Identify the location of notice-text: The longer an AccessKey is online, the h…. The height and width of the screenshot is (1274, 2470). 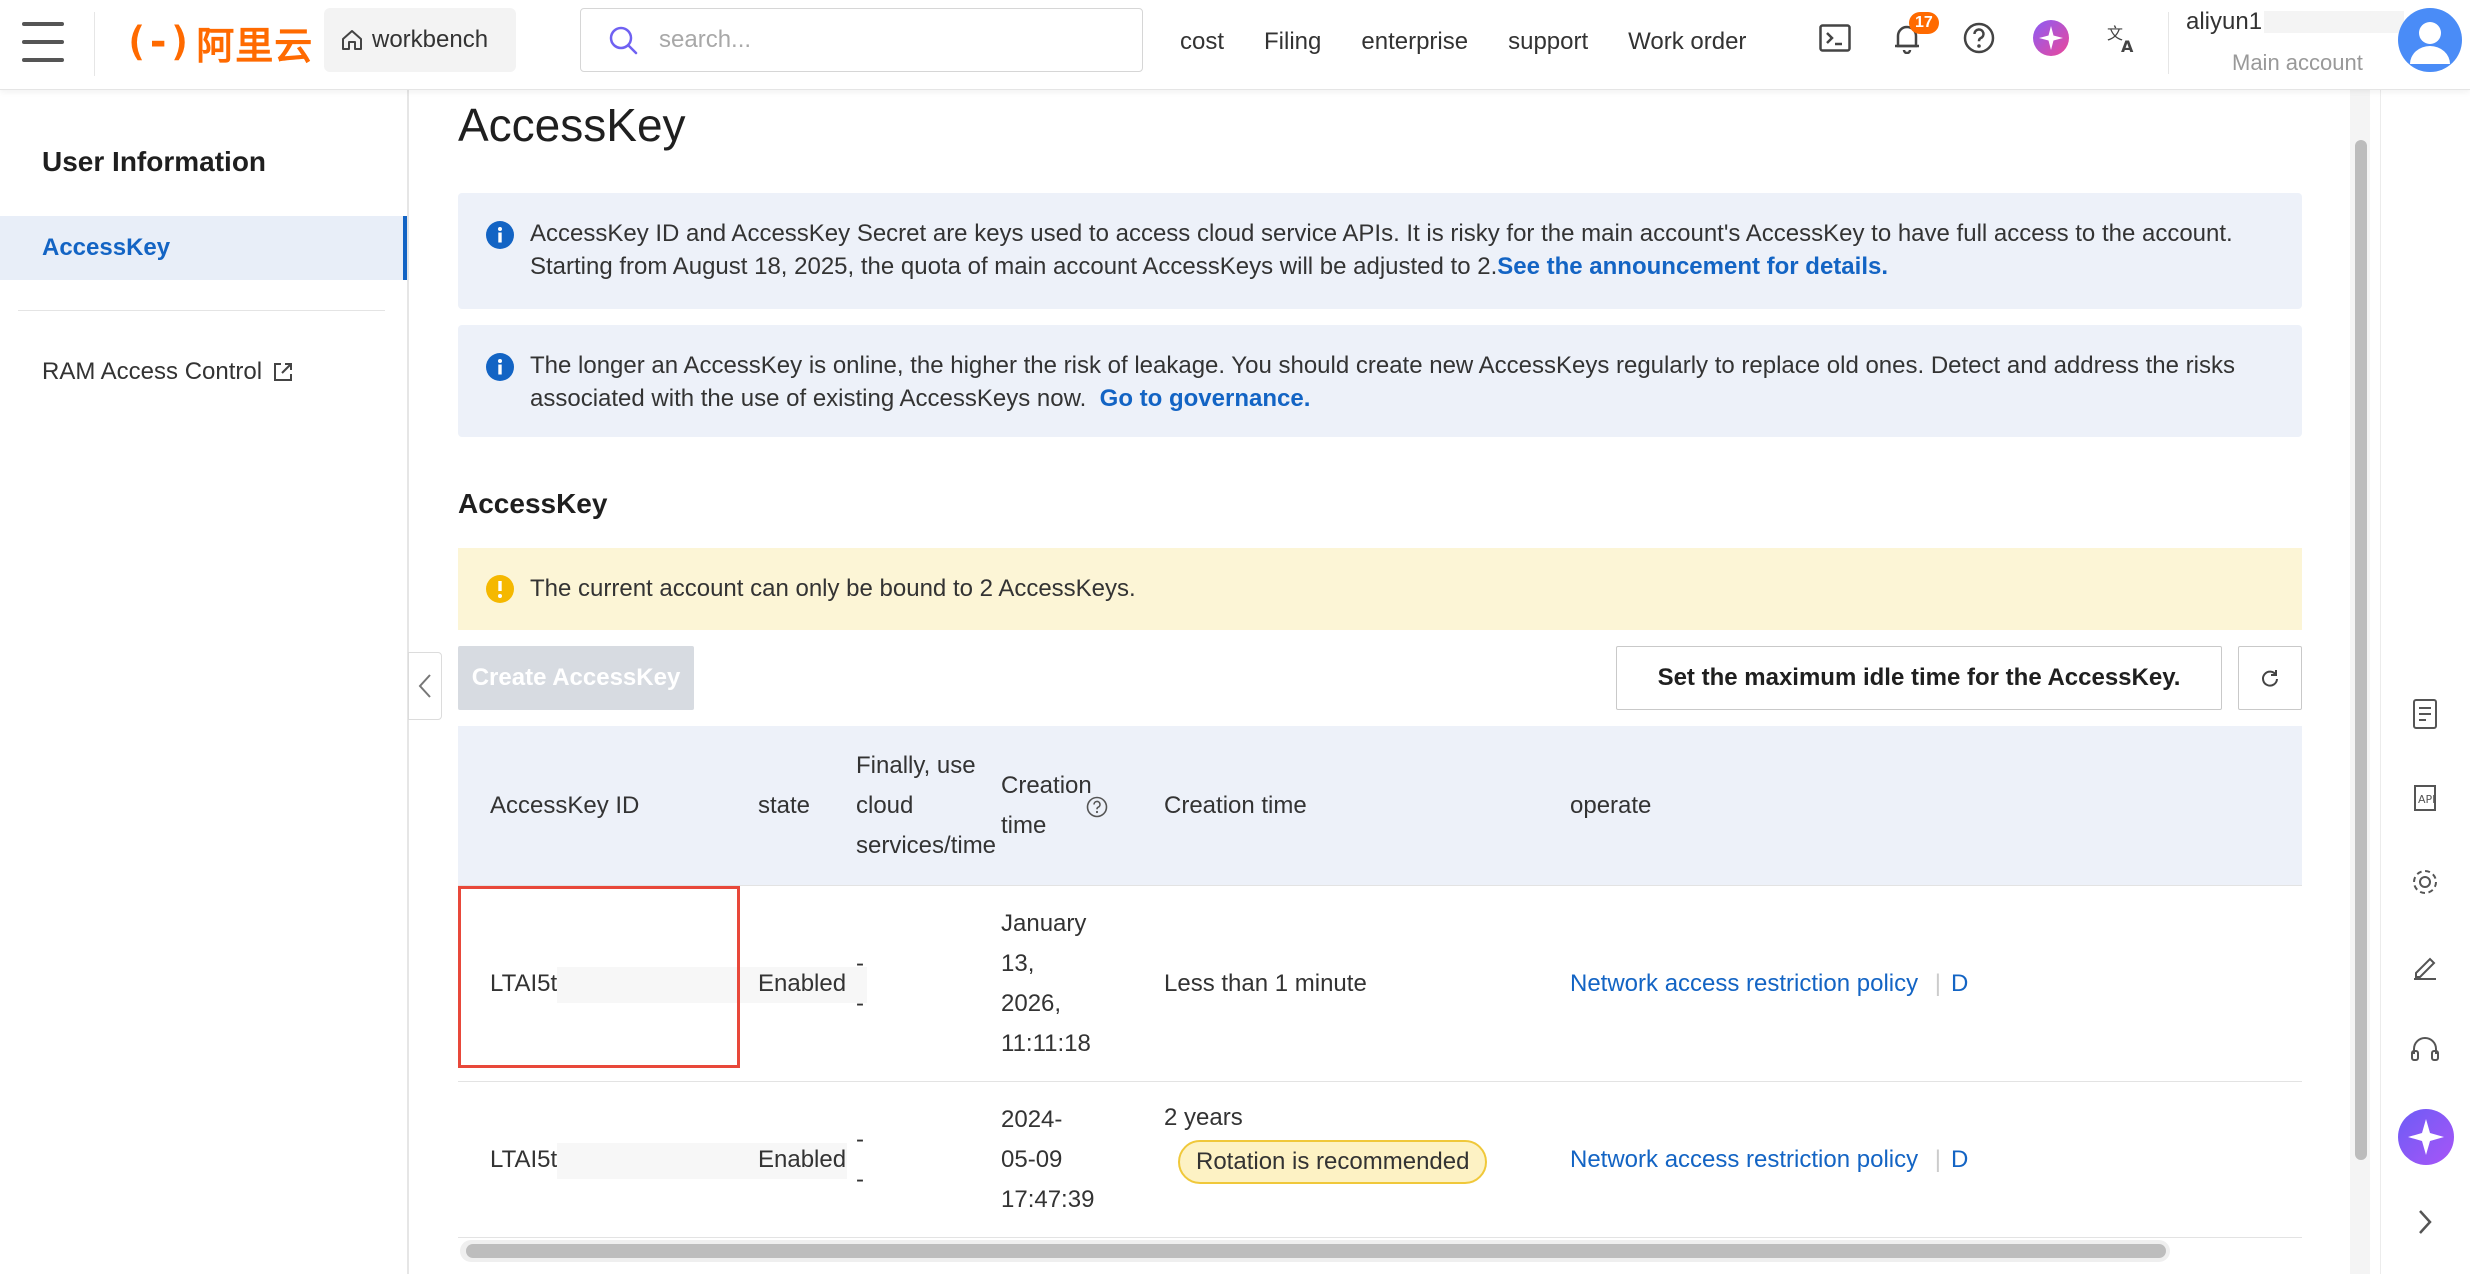
(1382, 382).